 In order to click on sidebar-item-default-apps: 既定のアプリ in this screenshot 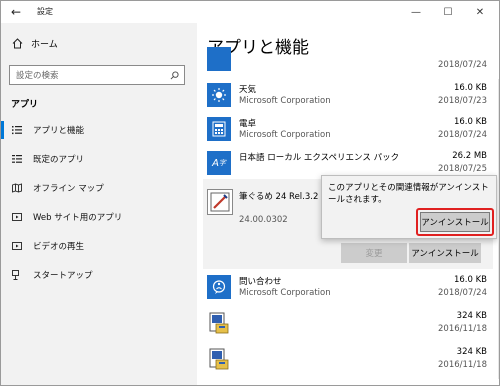, I will do `click(99, 159)`.